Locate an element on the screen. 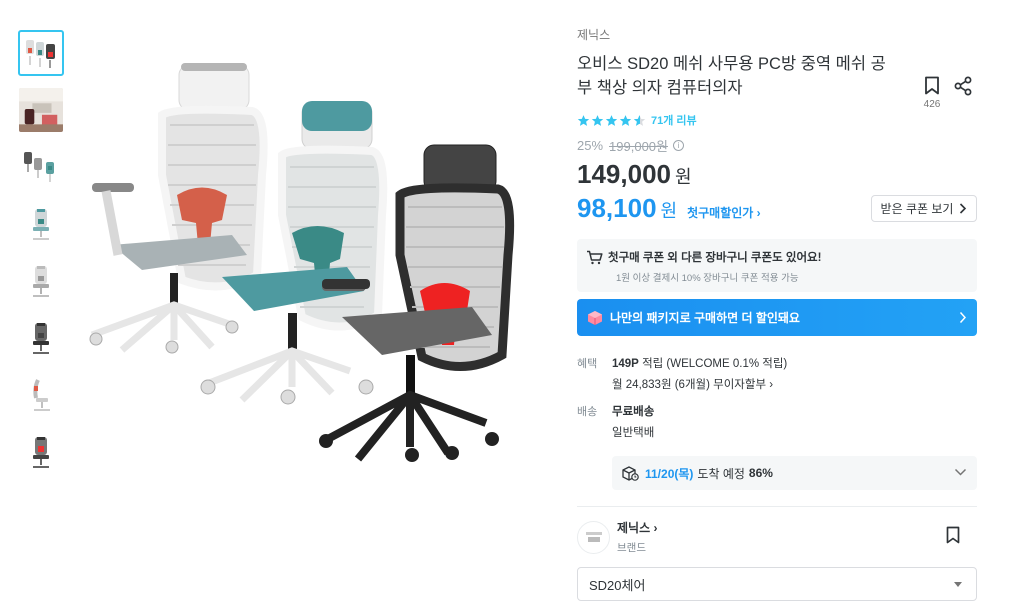 The height and width of the screenshot is (607, 1024). share-icon is located at coordinates (963, 86).